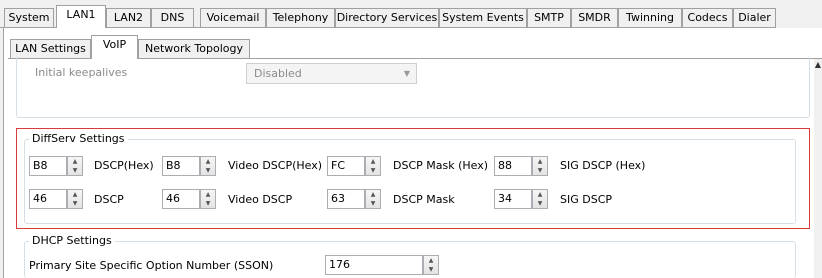 The width and height of the screenshot is (822, 278). Describe the element at coordinates (275, 165) in the screenshot. I see `video-dscp-hex-label: Video DSCP(Hex)` at that location.